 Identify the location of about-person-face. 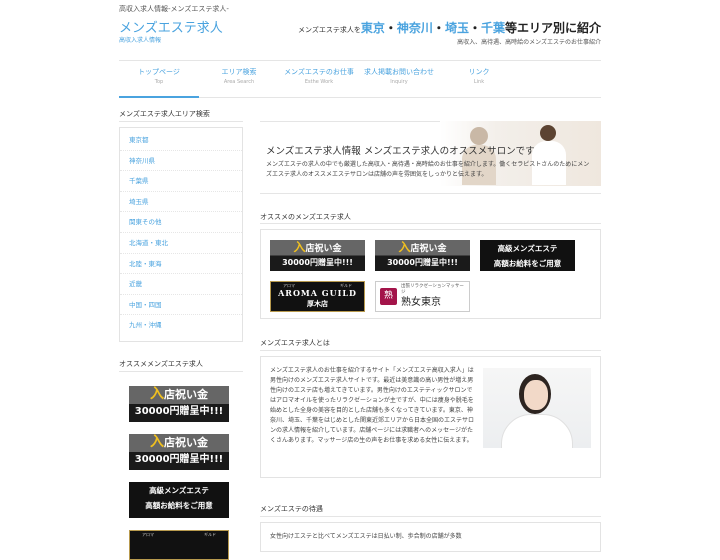
(536, 395).